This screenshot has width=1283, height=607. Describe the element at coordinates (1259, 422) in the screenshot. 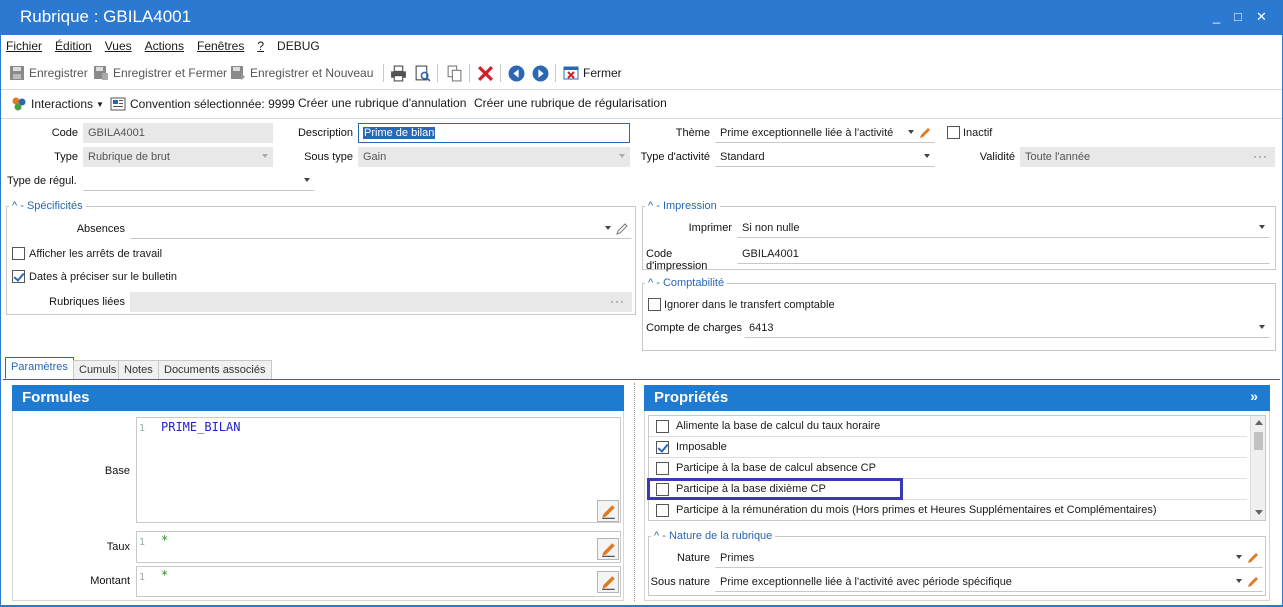

I see `scroll-up-icon` at that location.